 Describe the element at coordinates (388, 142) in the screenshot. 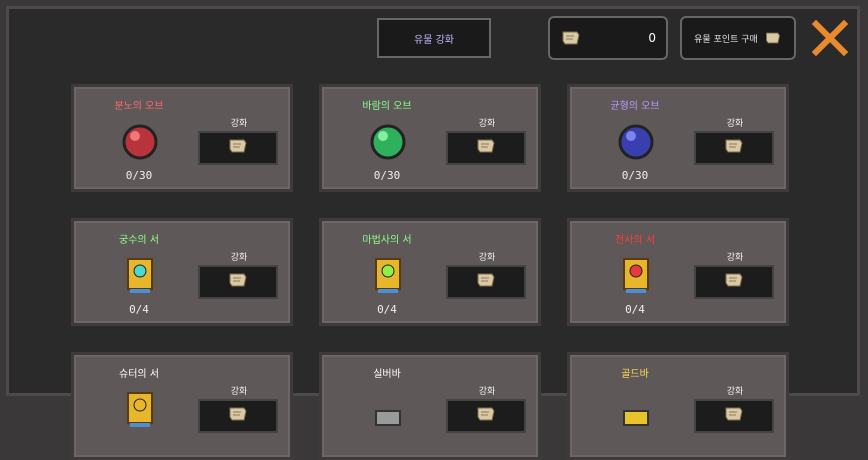

I see `green-orb-icon` at that location.